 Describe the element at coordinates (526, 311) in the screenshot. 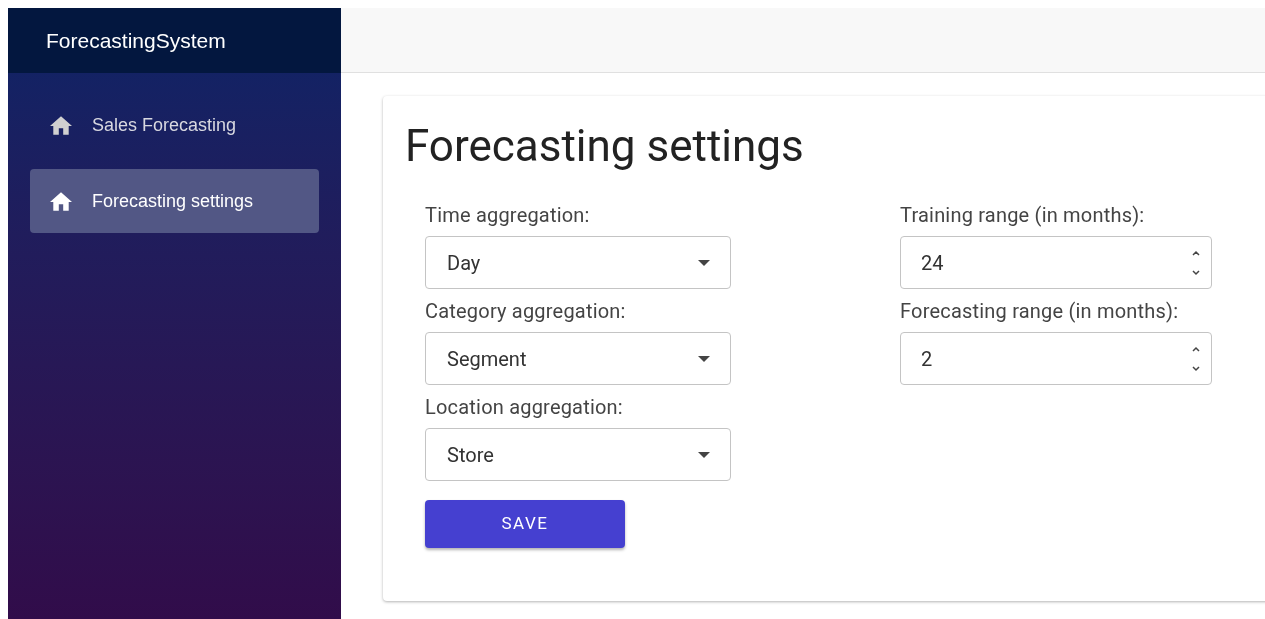

I see `field-label: Category aggregation:` at that location.